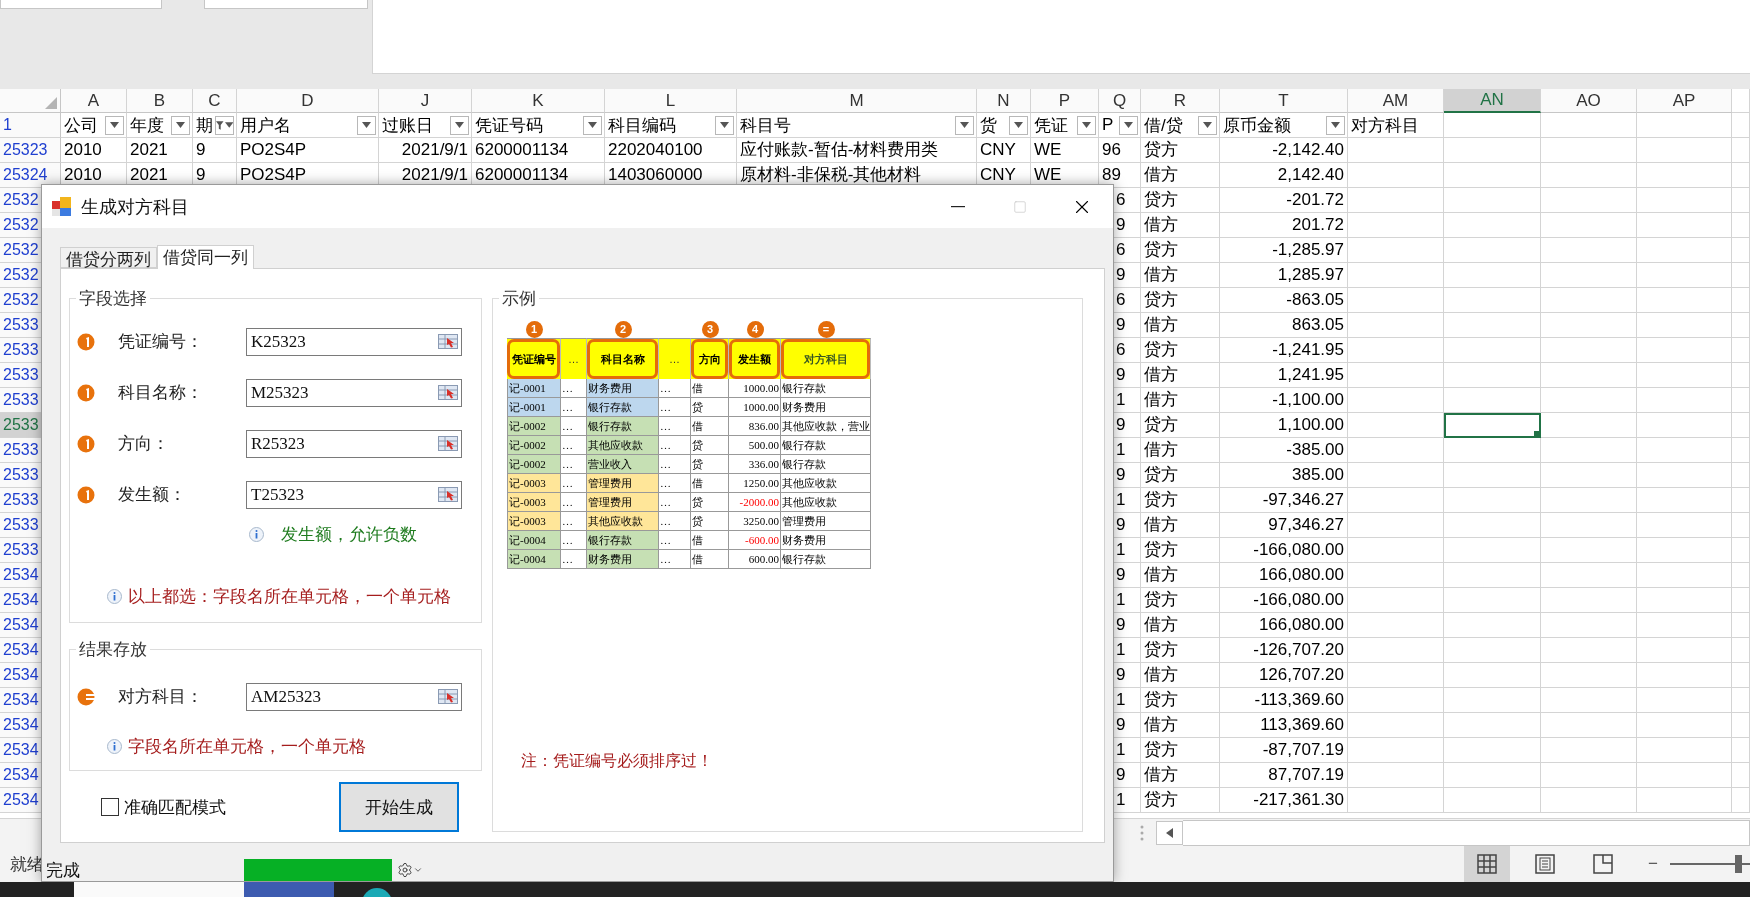  I want to click on info-icon, so click(114, 746).